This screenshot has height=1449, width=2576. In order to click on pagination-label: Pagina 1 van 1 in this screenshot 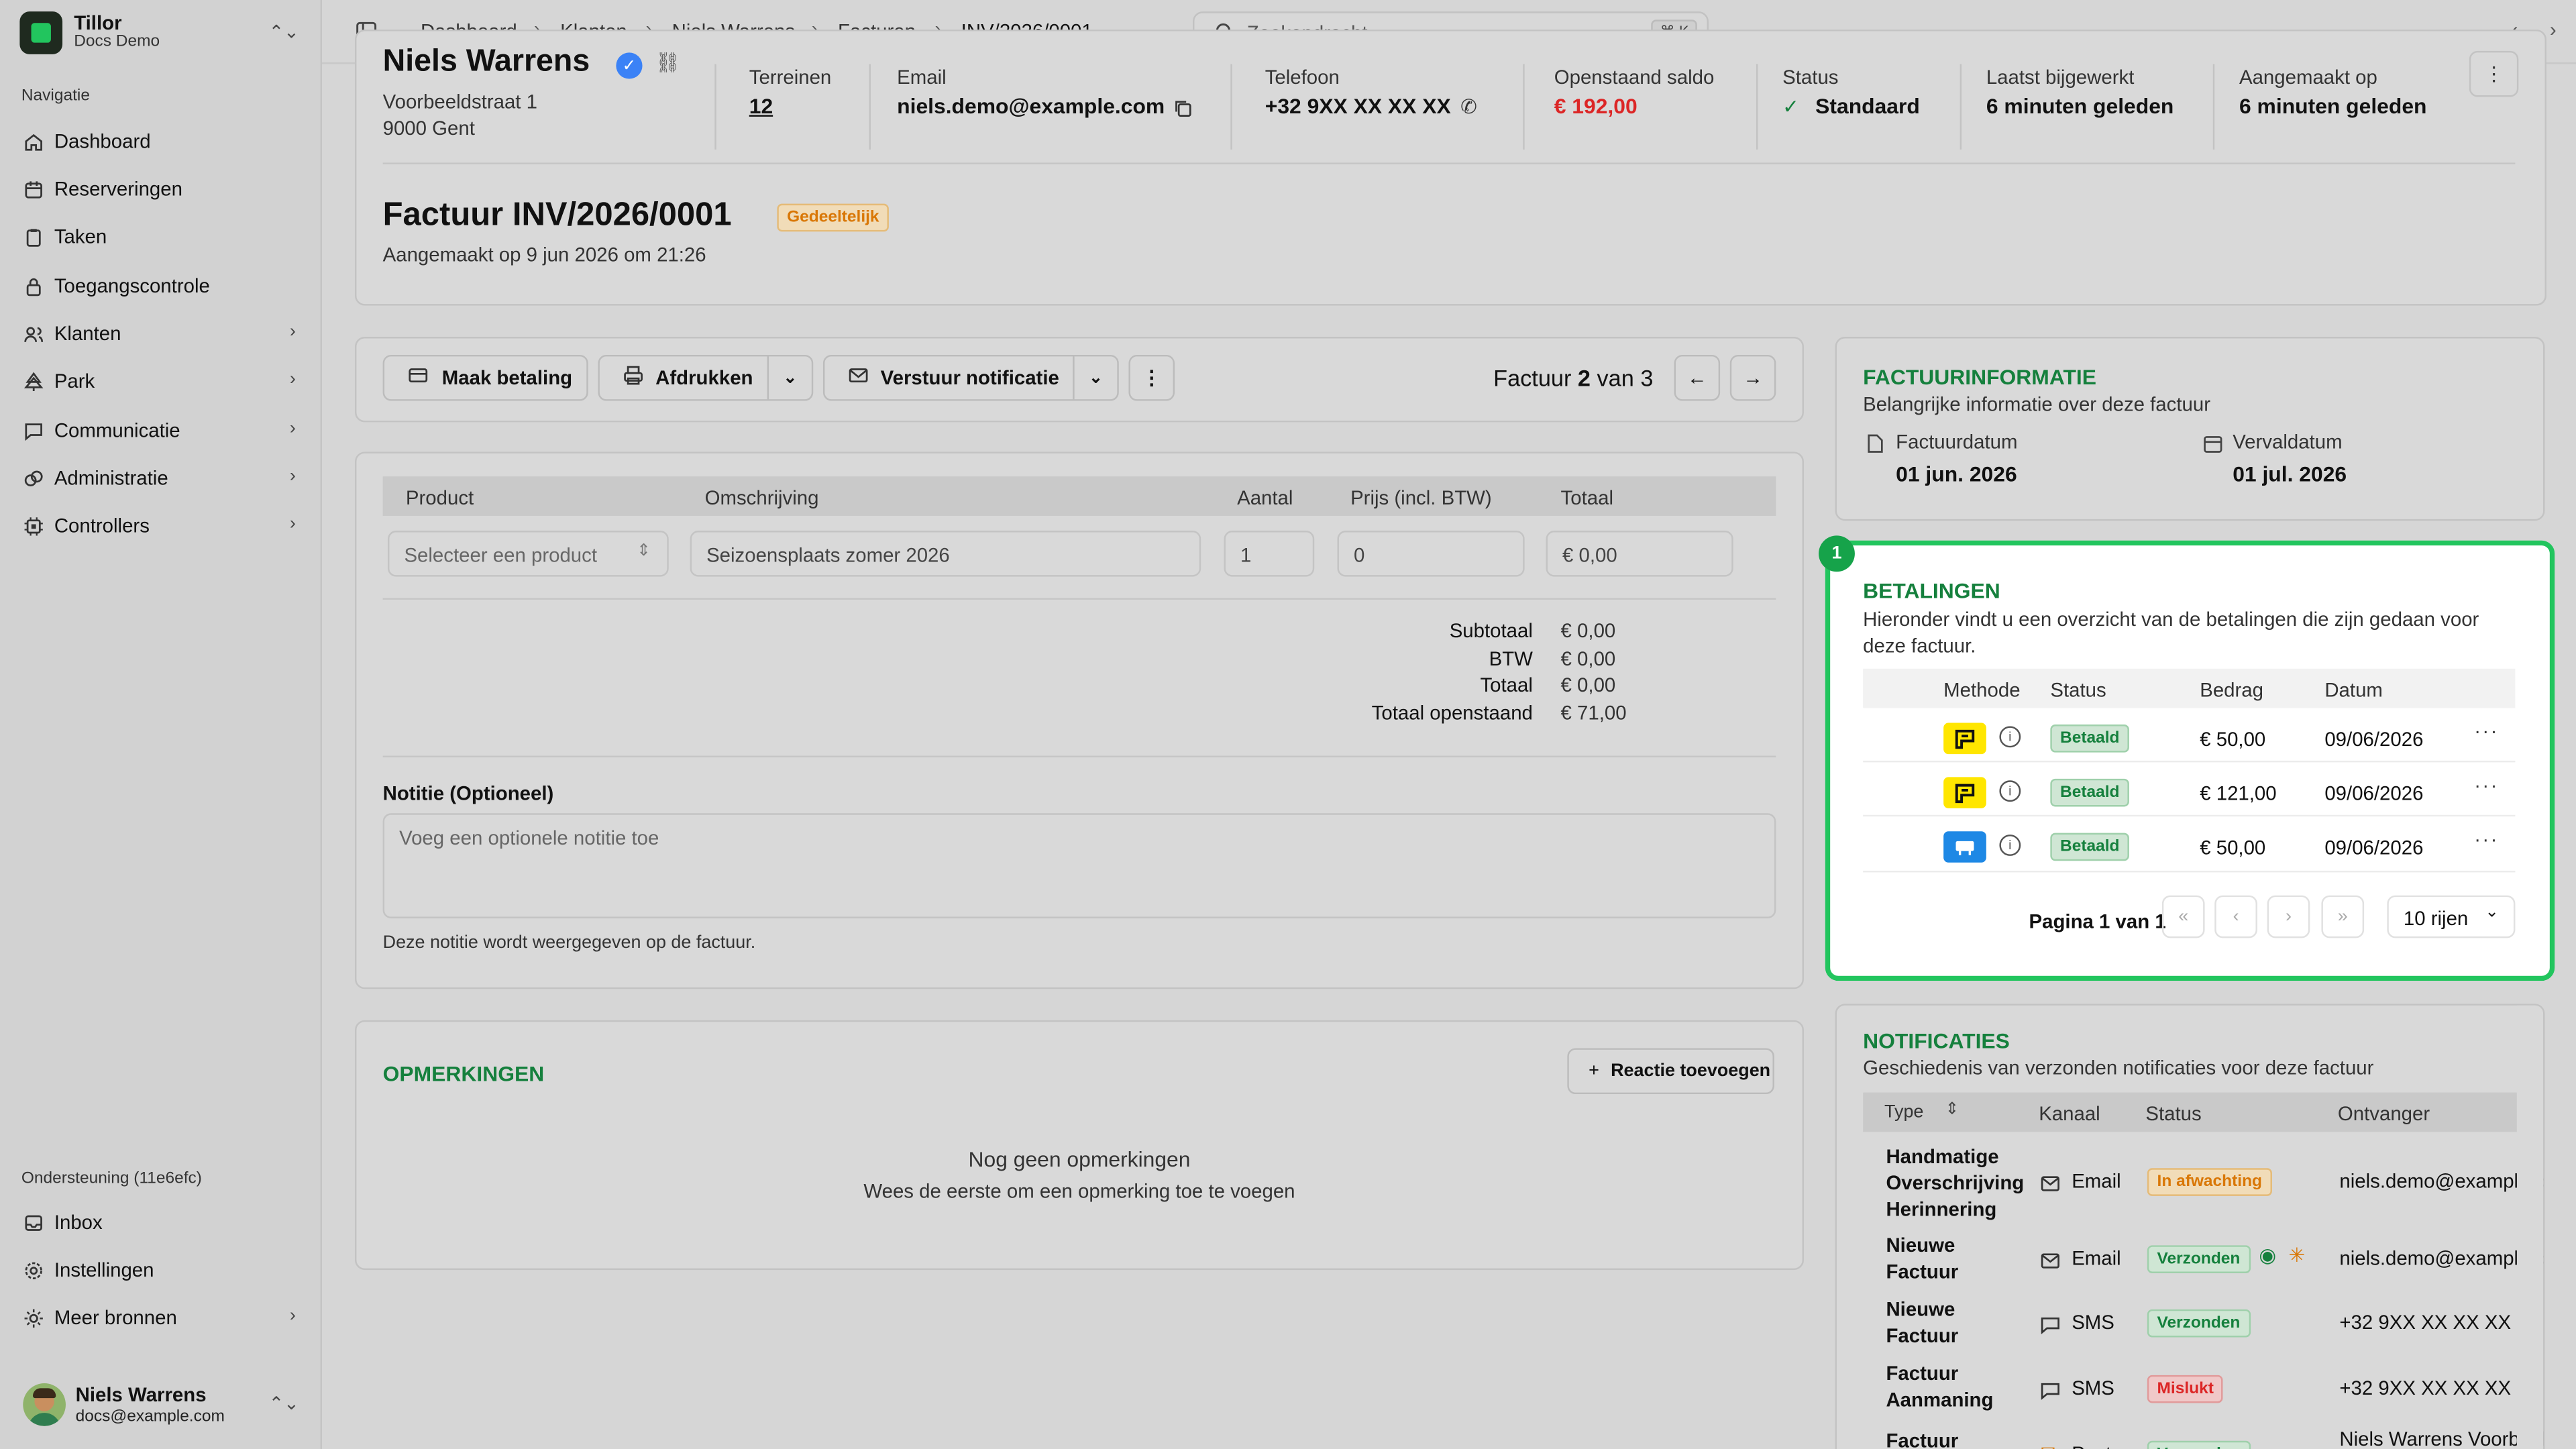, I will do `click(2097, 922)`.